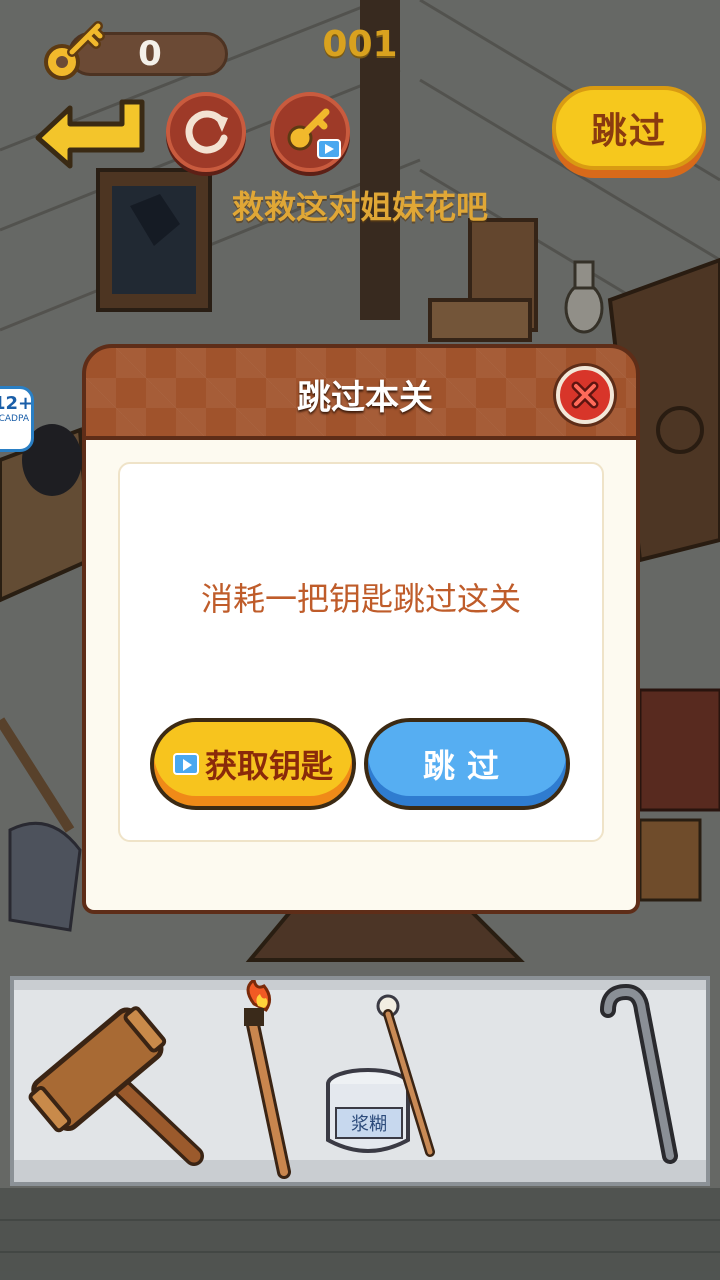 This screenshot has width=720, height=1280. Describe the element at coordinates (361, 392) in the screenshot. I see `dialog-header: 跳过本关` at that location.